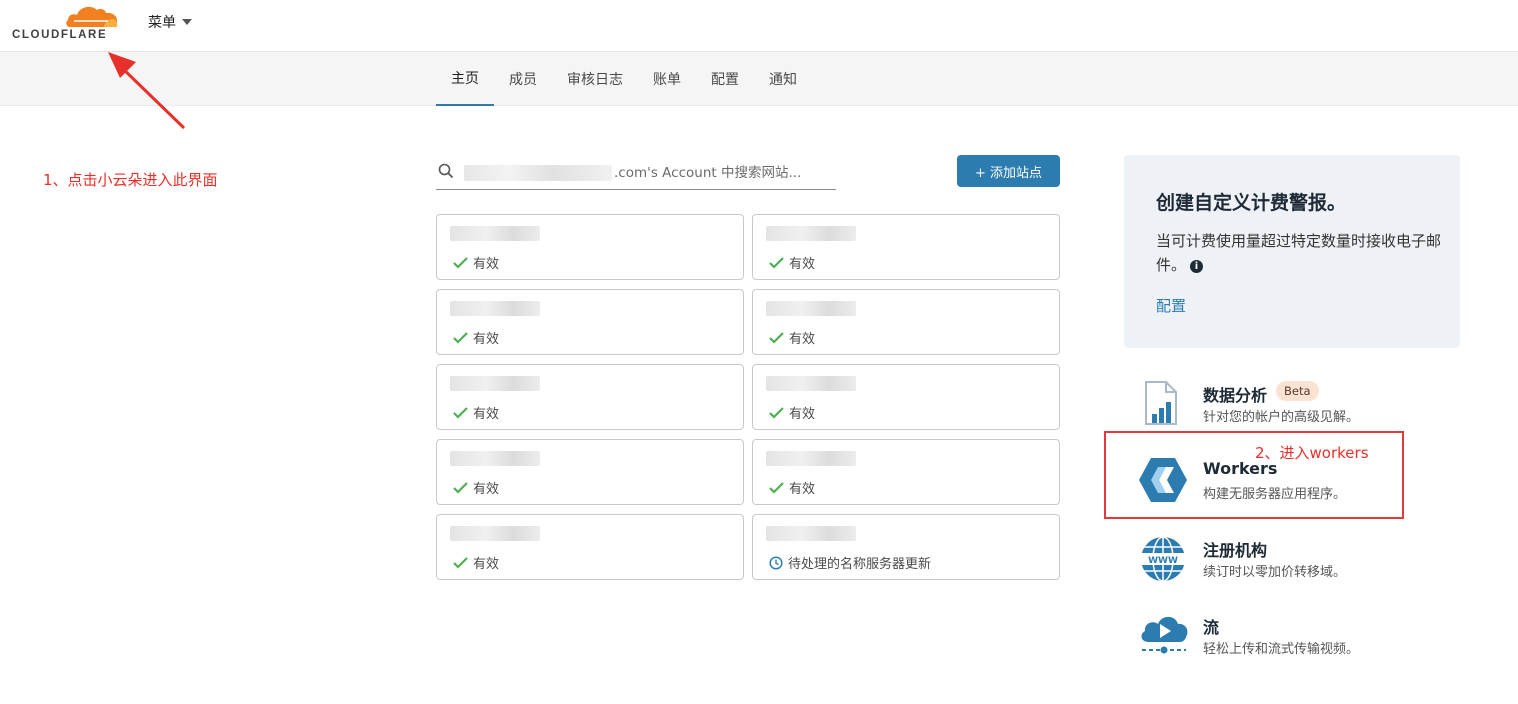 This screenshot has height=704, width=1518. I want to click on product-title: 数据分析, so click(1235, 395).